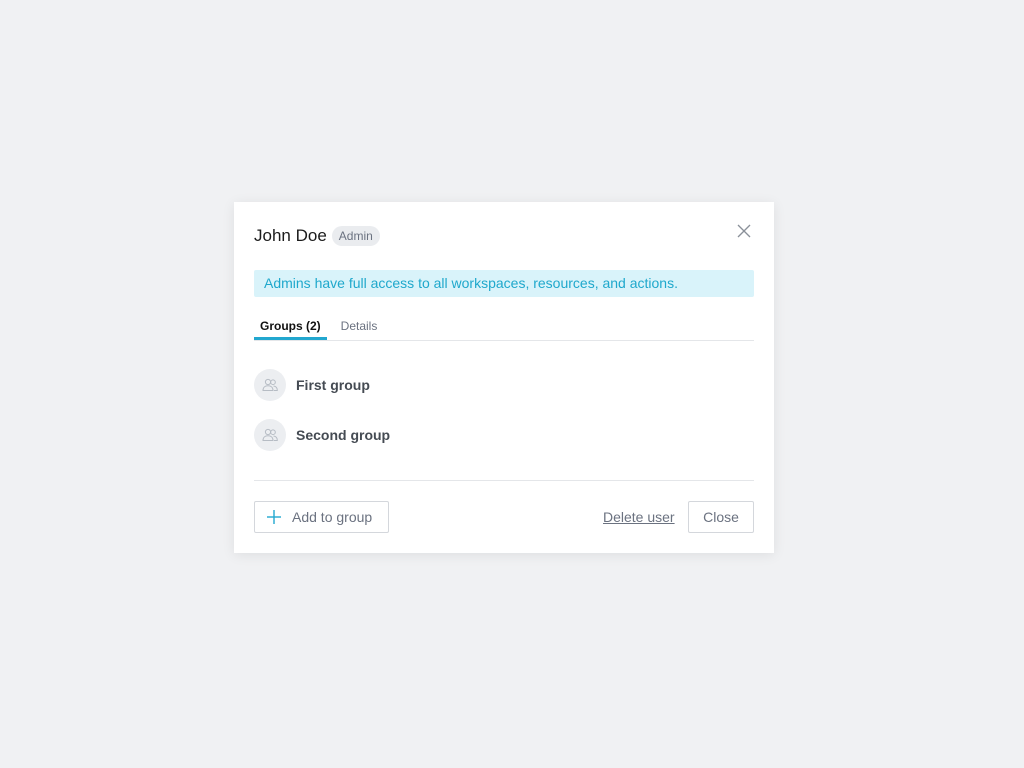  I want to click on close-button: Close, so click(721, 517).